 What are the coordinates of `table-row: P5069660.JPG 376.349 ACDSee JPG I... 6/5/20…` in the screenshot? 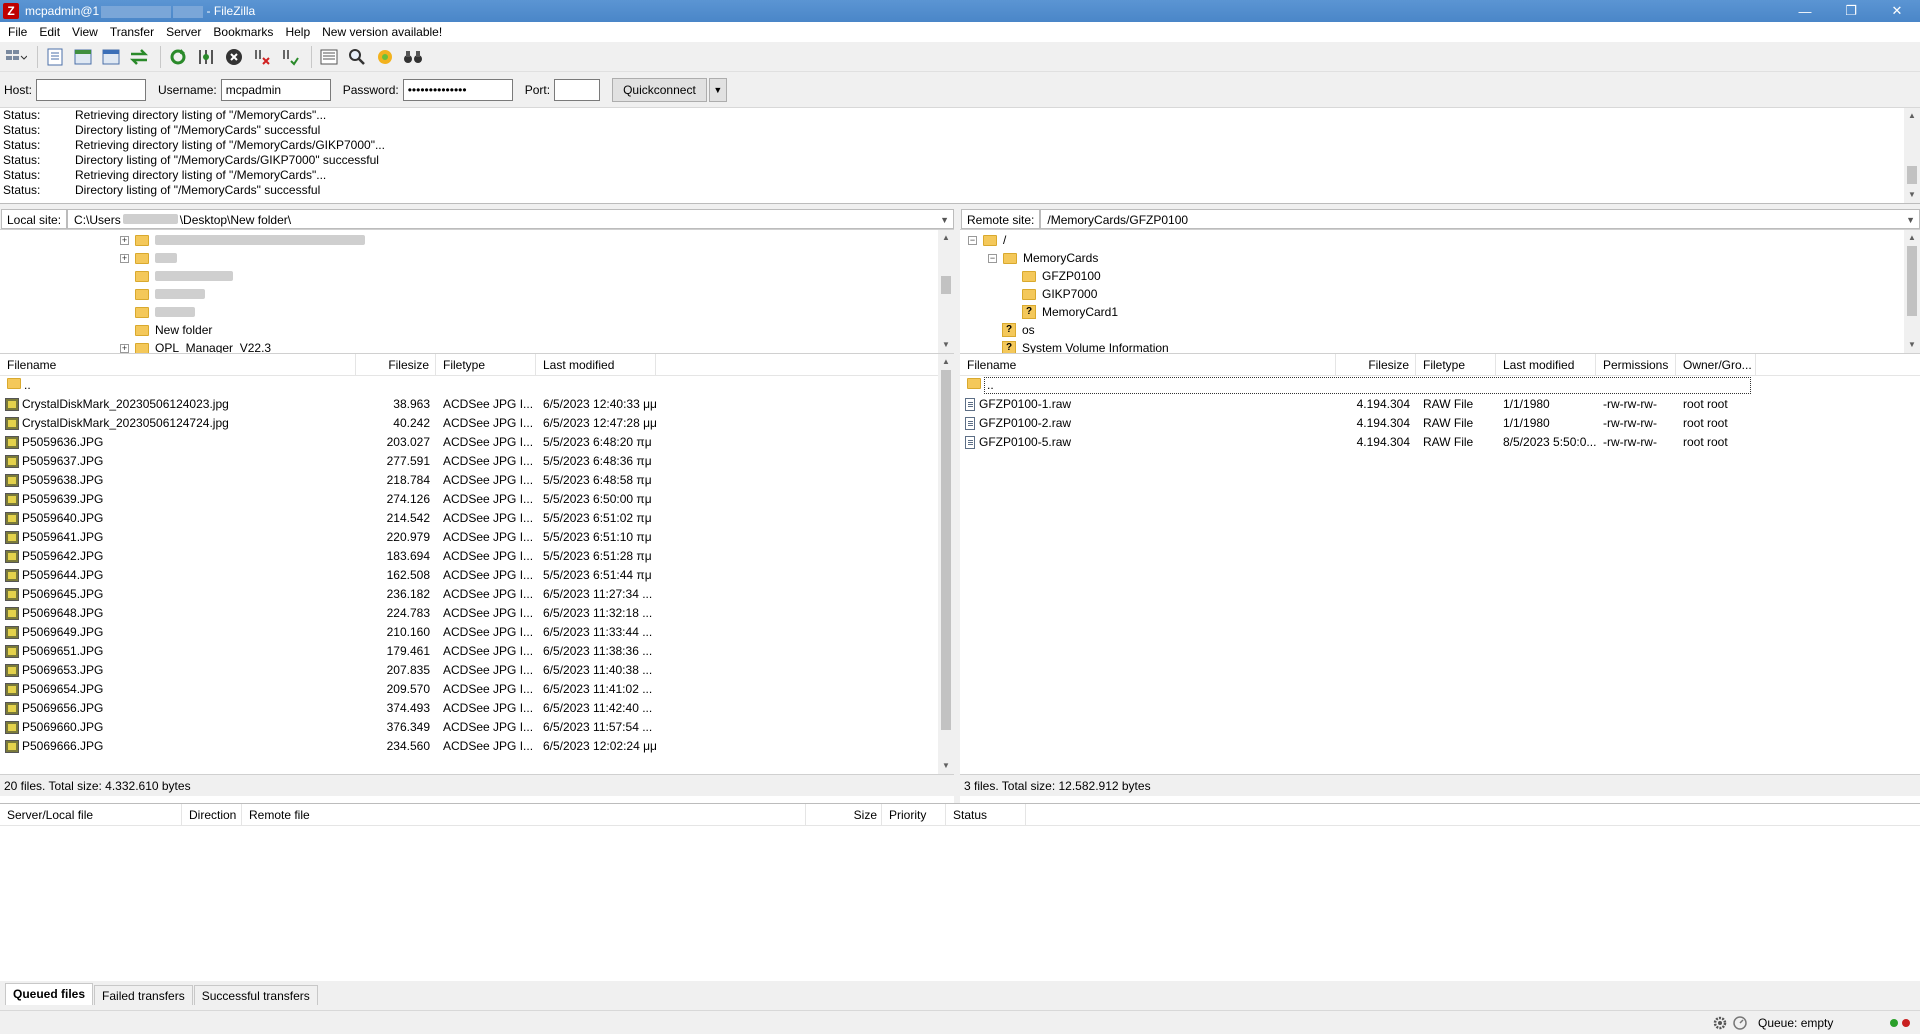 It's located at (477, 727).